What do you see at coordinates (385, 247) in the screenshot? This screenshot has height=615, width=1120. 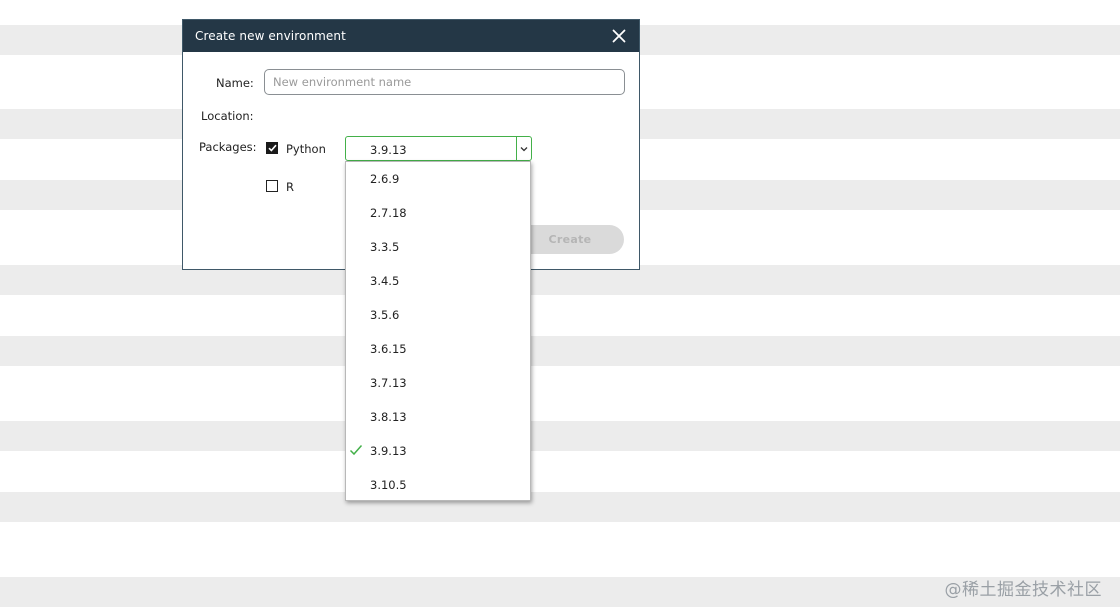 I see `option-label: 3.3.5` at bounding box center [385, 247].